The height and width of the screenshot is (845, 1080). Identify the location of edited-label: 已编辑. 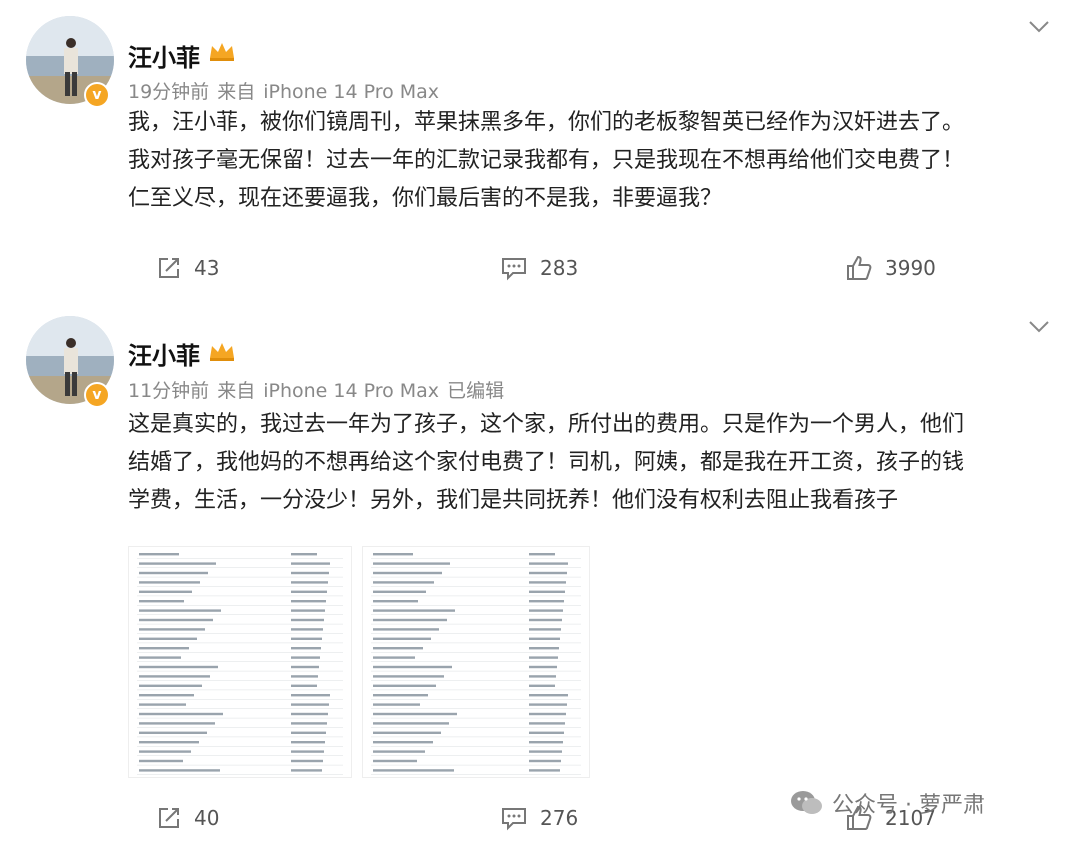
(475, 391).